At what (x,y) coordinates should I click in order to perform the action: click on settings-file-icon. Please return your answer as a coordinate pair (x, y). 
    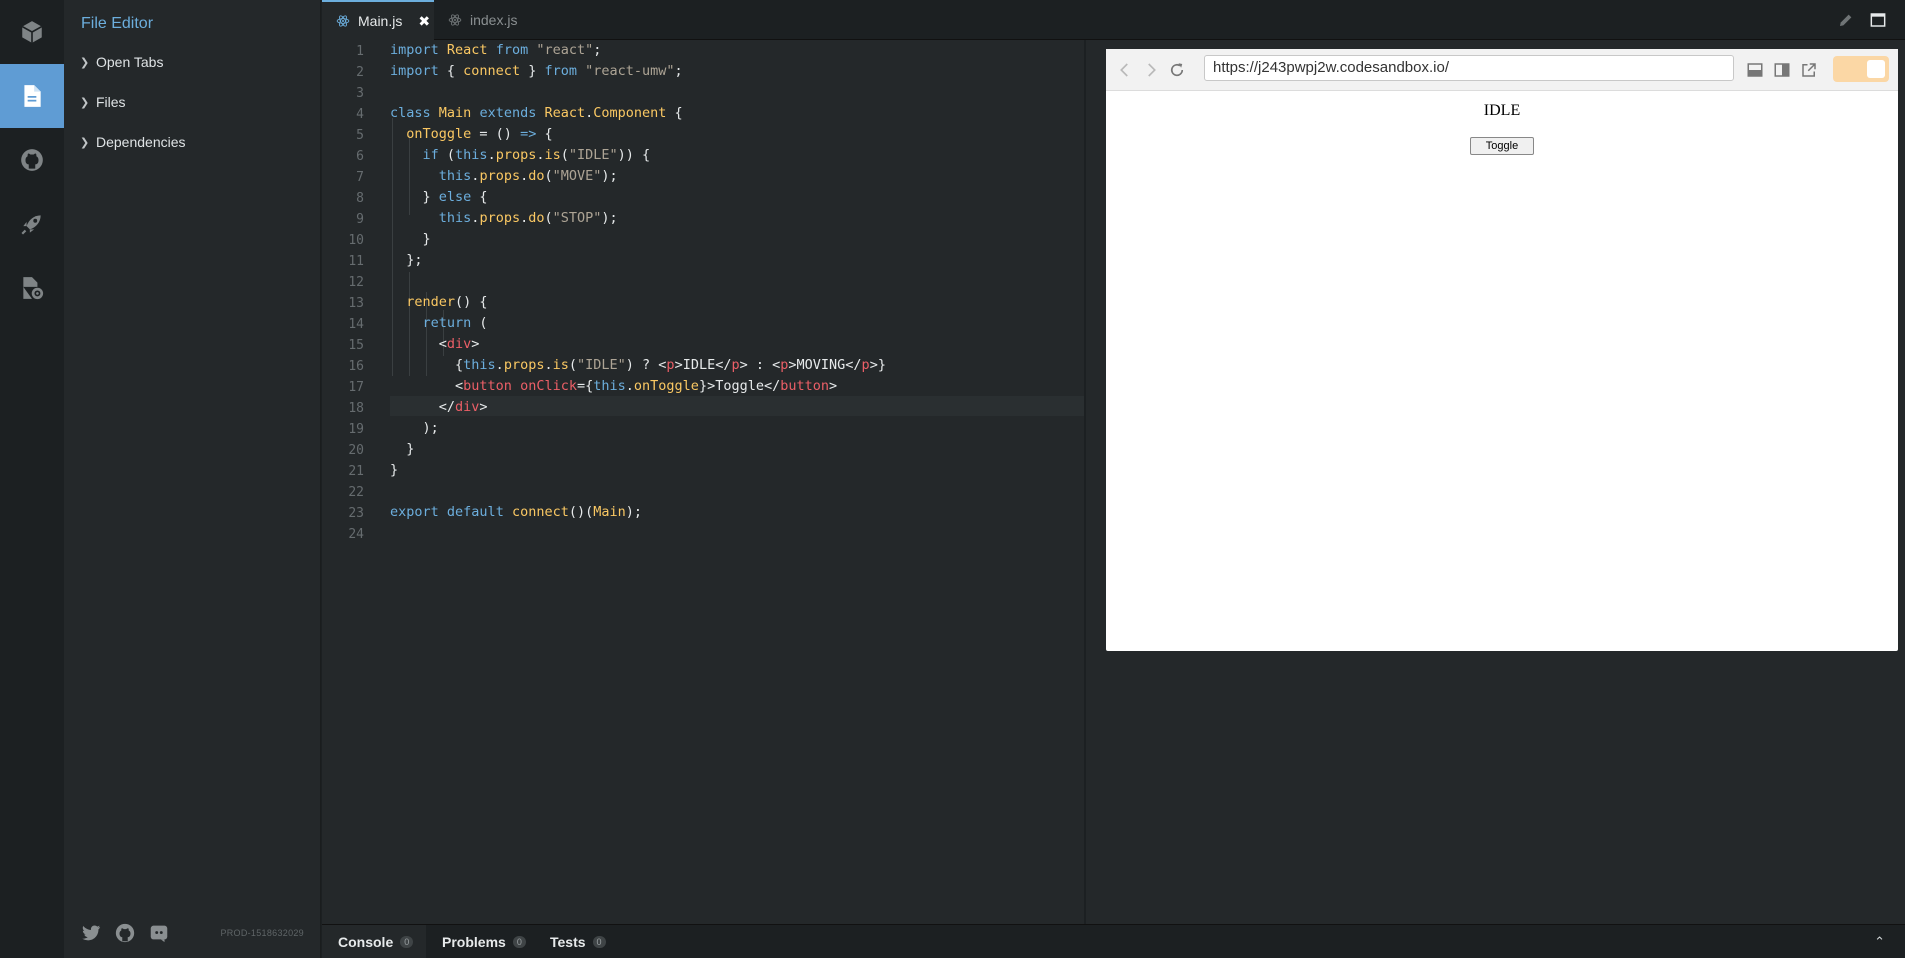
    Looking at the image, I should click on (33, 288).